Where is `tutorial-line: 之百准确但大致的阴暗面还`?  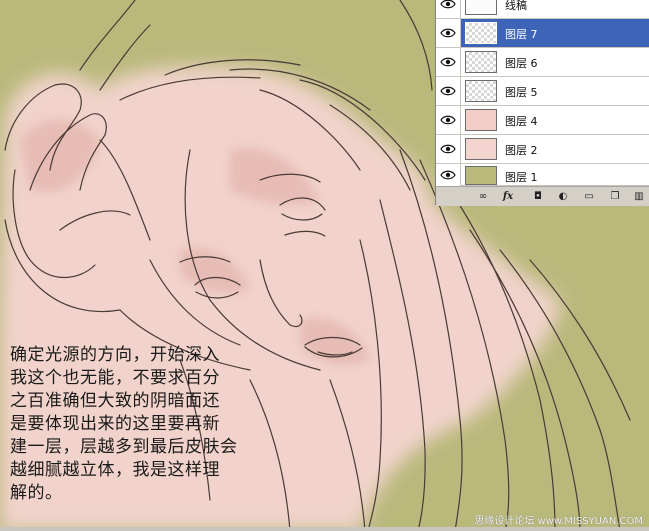 tutorial-line: 之百准确但大致的阴暗面还 is located at coordinates (115, 401).